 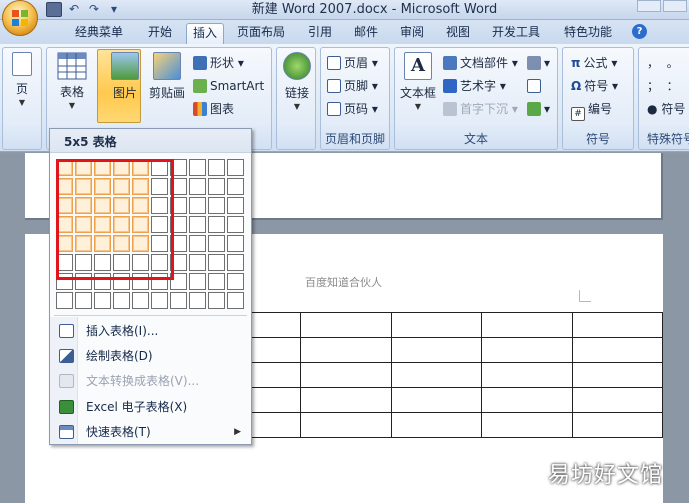 I want to click on menu-item-excel-sheet: Excel 电子表格(X), so click(x=150, y=407).